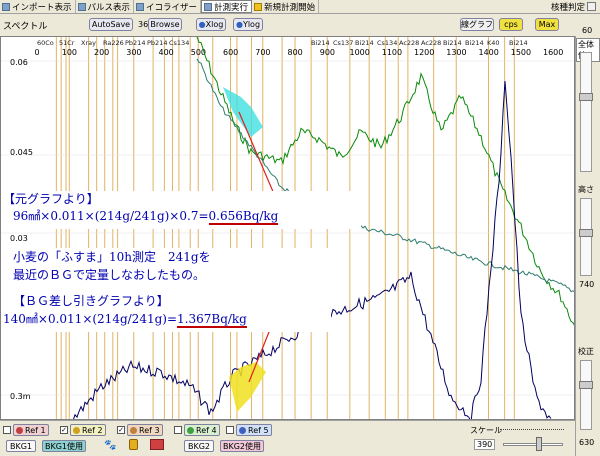 Image resolution: width=600 pixels, height=456 pixels. What do you see at coordinates (146, 217) in the screenshot?
I see `annotation-formula-1: 96㎟×0.011×(214g/241g)×0.7=0.656Bq/kg` at bounding box center [146, 217].